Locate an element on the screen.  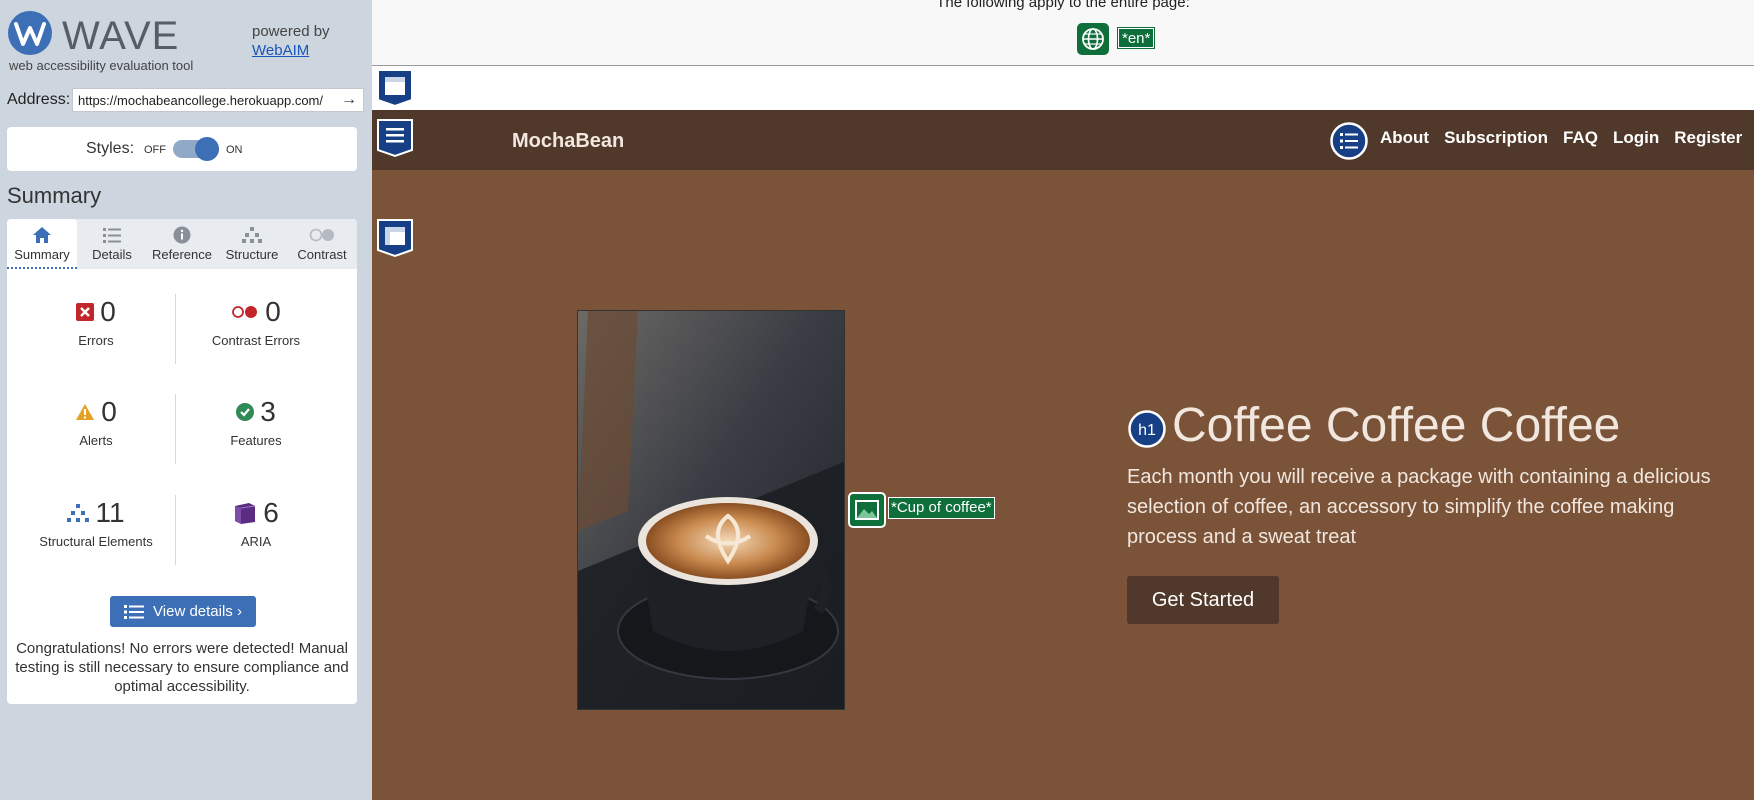
address-input is located at coordinates (218, 100).